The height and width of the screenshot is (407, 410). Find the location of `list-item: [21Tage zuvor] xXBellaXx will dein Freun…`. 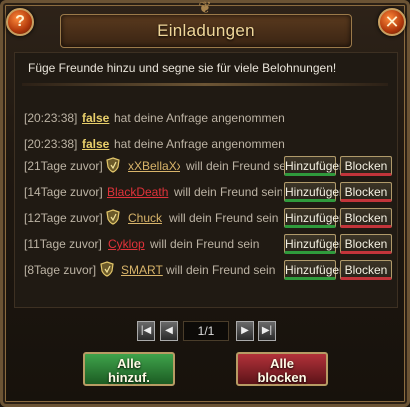

list-item: [21Tage zuvor] xXBellaXx will dein Freun… is located at coordinates (209, 166).